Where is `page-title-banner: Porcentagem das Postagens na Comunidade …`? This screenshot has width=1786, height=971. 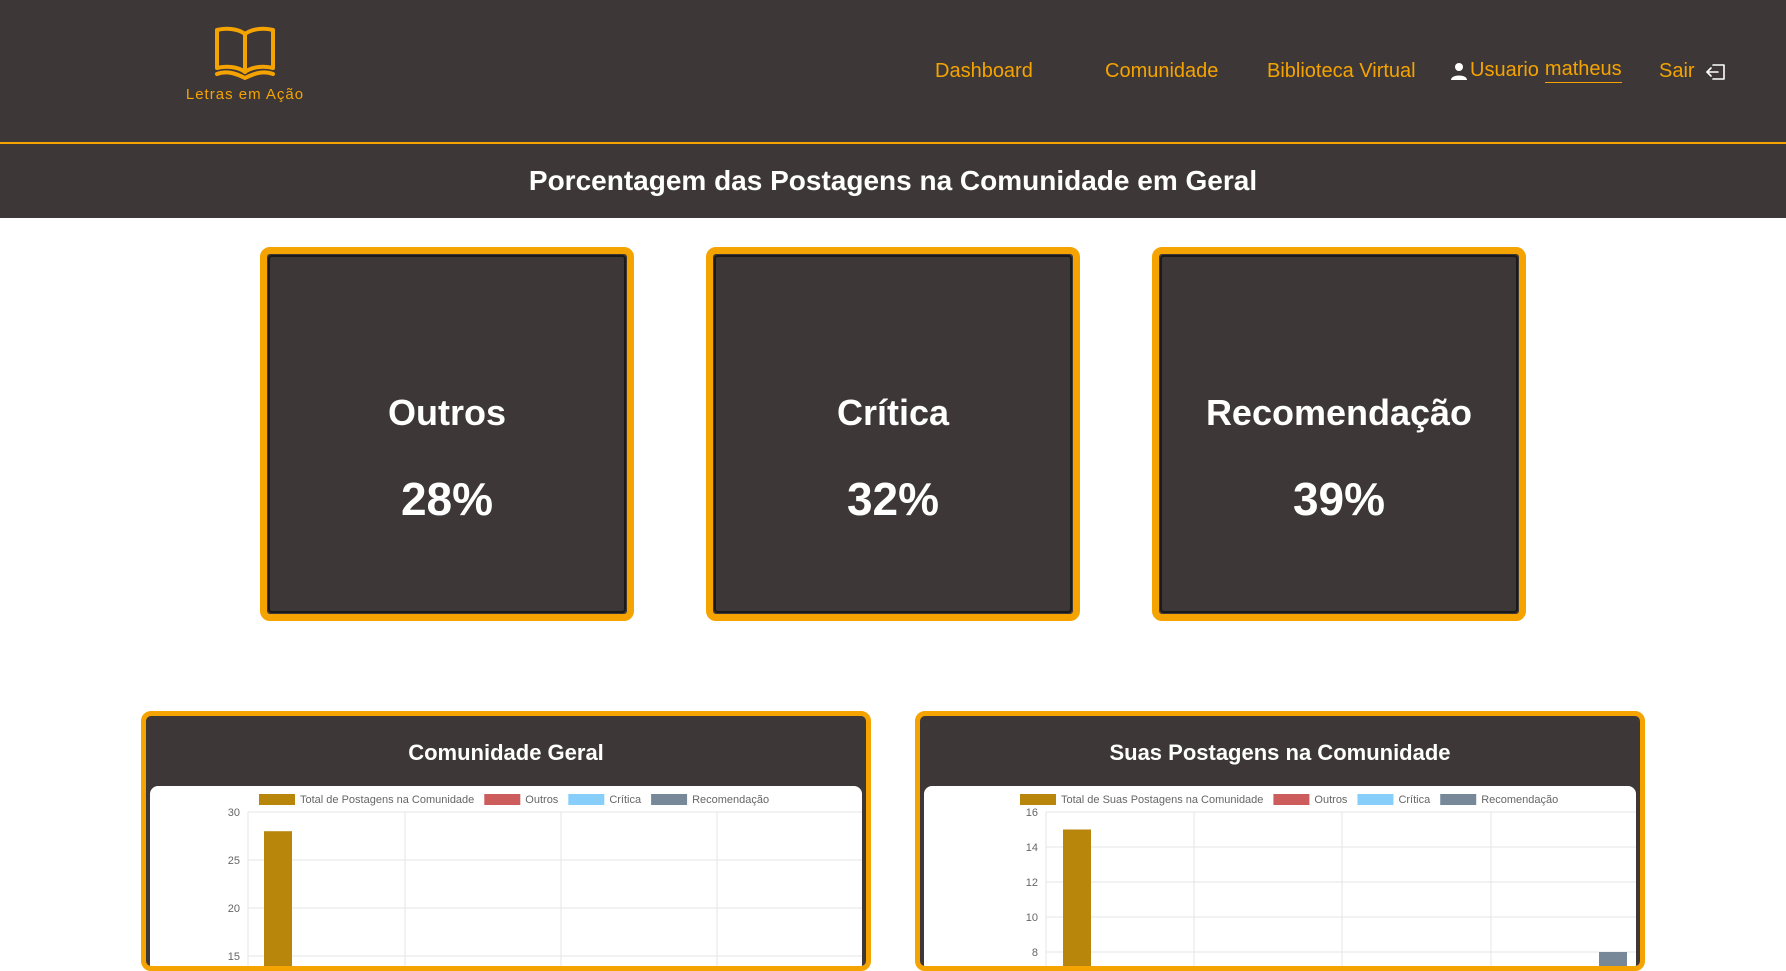
page-title-banner: Porcentagem das Postagens na Comunidade … is located at coordinates (893, 181).